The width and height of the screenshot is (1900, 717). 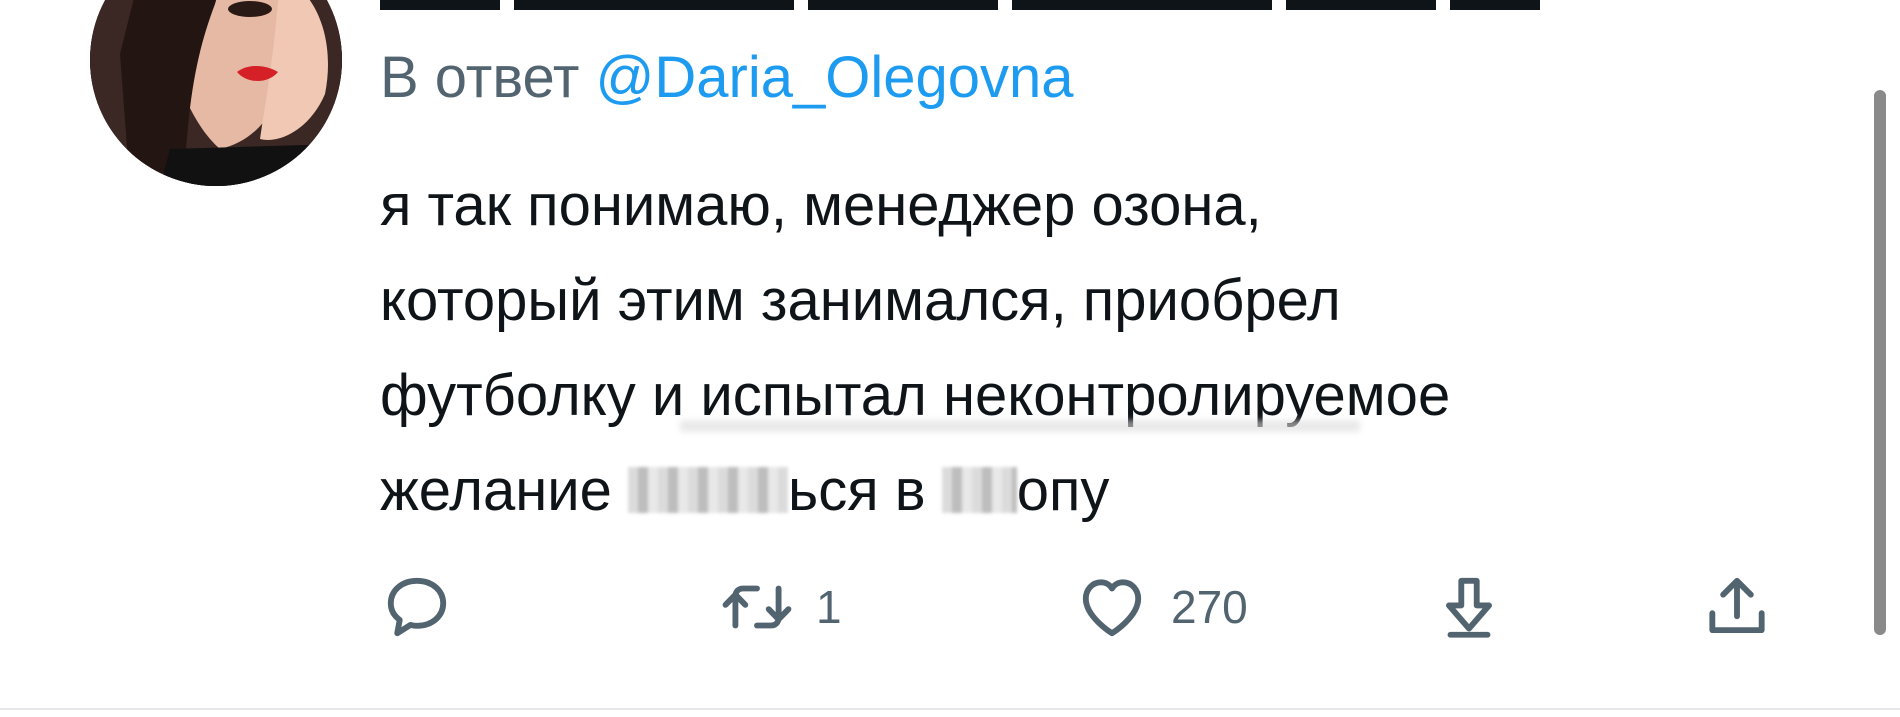 I want to click on retweet-button: 1, so click(x=781, y=607).